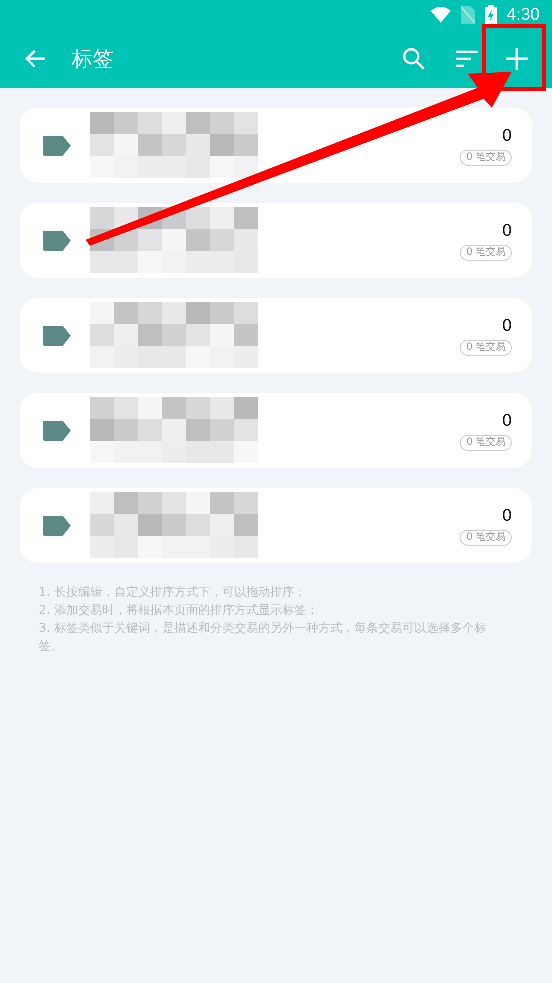 Image resolution: width=552 pixels, height=983 pixels. I want to click on no-sim-icon, so click(467, 15).